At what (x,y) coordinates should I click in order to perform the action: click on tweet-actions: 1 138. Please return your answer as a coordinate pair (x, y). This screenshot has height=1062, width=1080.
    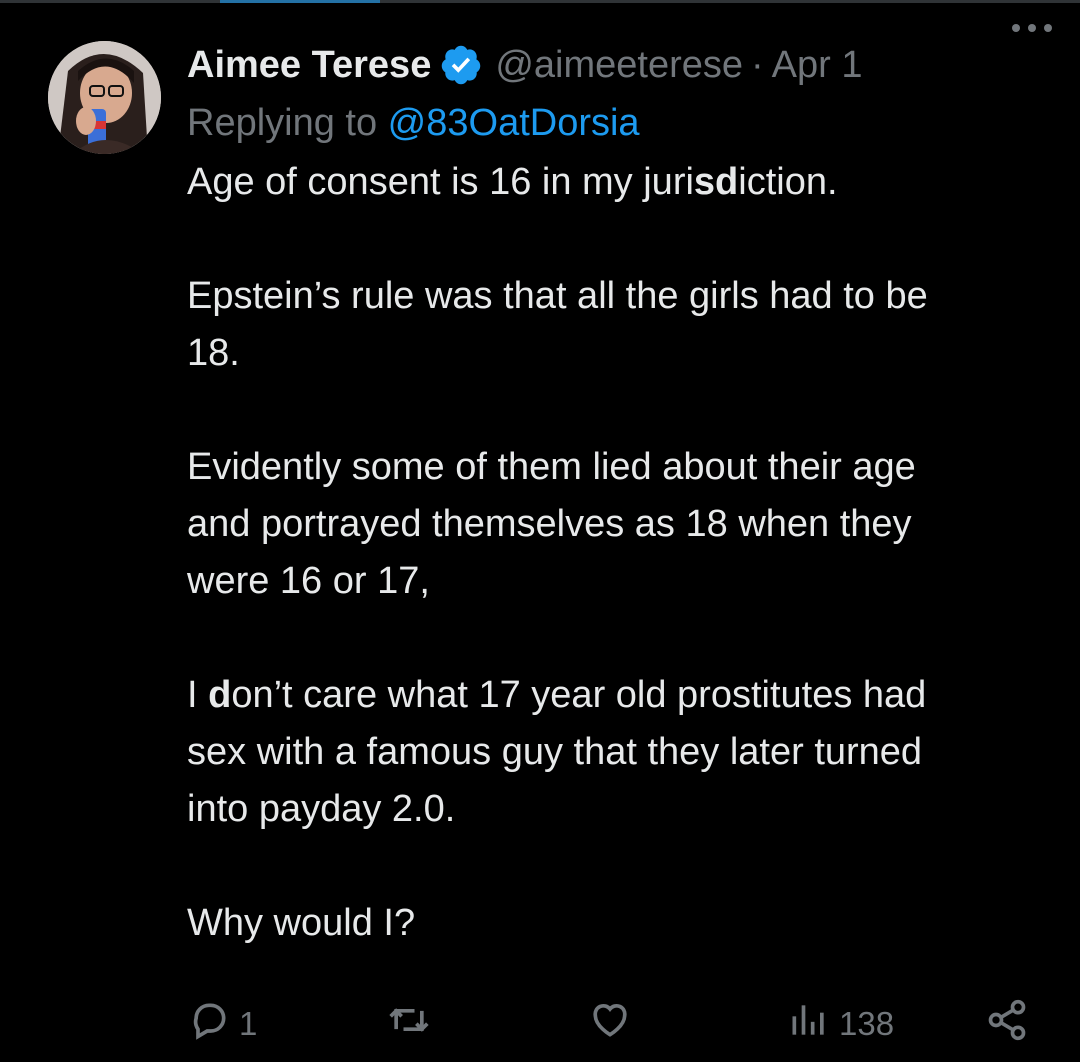
    Looking at the image, I should click on (612, 1024).